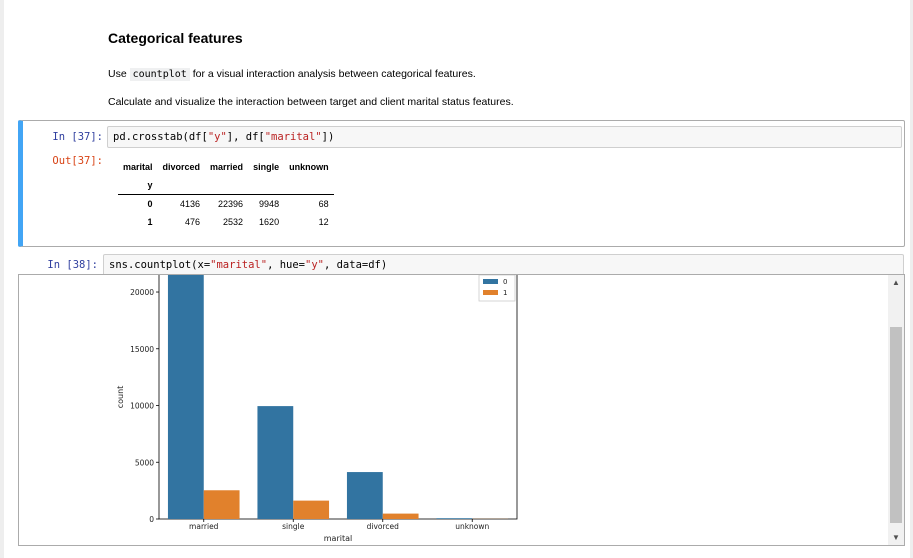  What do you see at coordinates (355, 265) in the screenshot?
I see `code-text: , data=df)` at bounding box center [355, 265].